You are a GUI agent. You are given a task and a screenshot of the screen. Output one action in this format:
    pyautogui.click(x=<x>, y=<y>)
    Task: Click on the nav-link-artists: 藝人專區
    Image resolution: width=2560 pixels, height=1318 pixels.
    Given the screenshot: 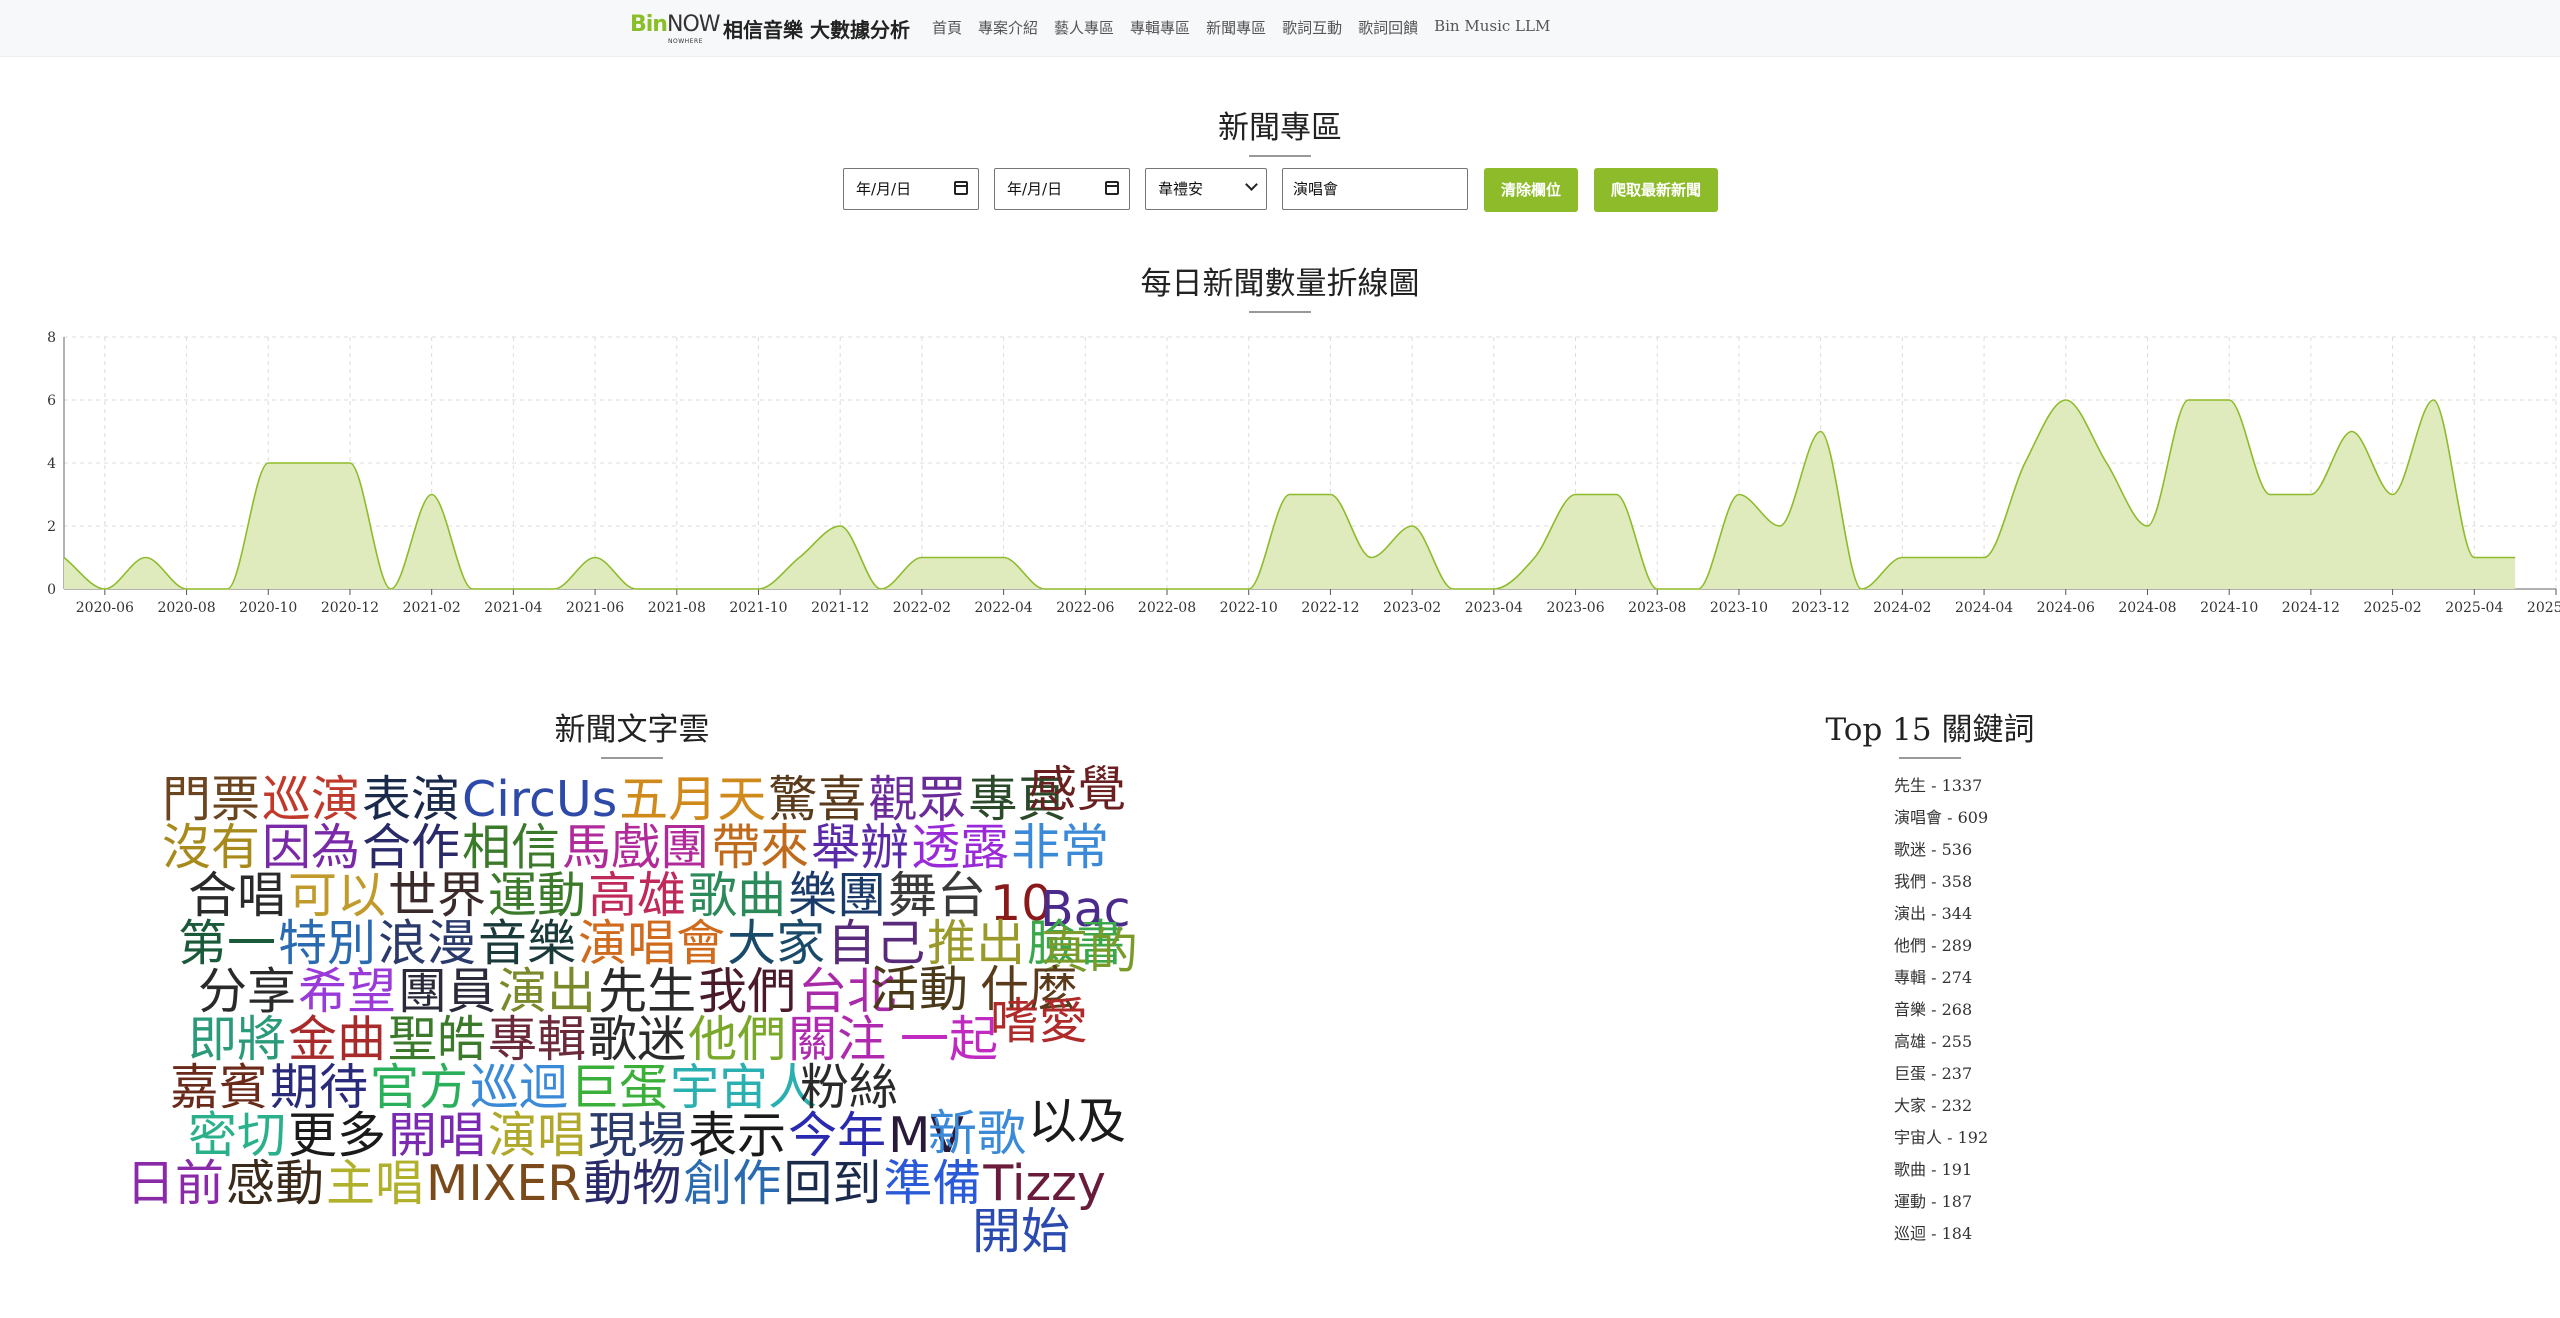 What is the action you would take?
    pyautogui.click(x=1084, y=27)
    